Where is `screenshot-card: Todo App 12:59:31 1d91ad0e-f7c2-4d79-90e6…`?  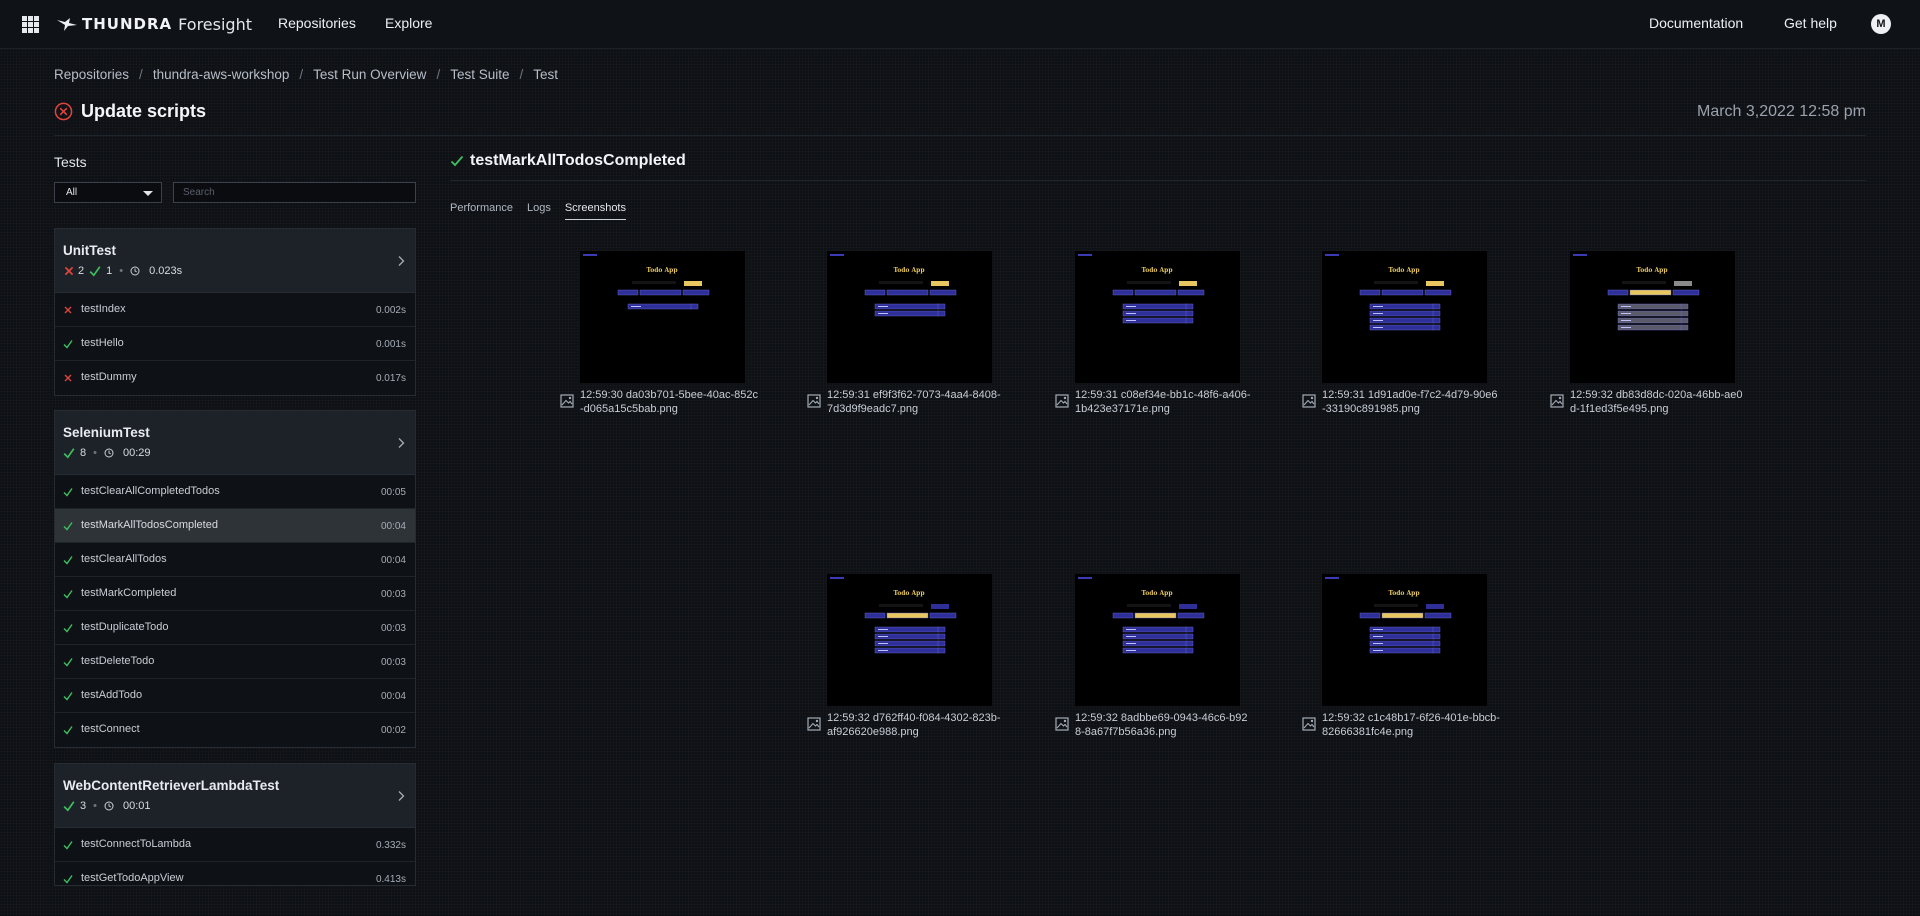
screenshot-card: Todo App 12:59:31 1d91ad0e-f7c2-4d79-90e6… is located at coordinates (1400, 338).